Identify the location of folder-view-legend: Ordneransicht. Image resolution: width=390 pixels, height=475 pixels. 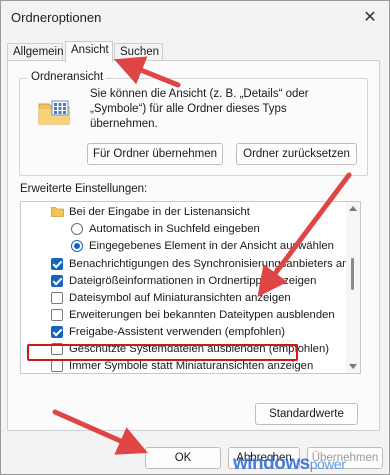
(67, 77).